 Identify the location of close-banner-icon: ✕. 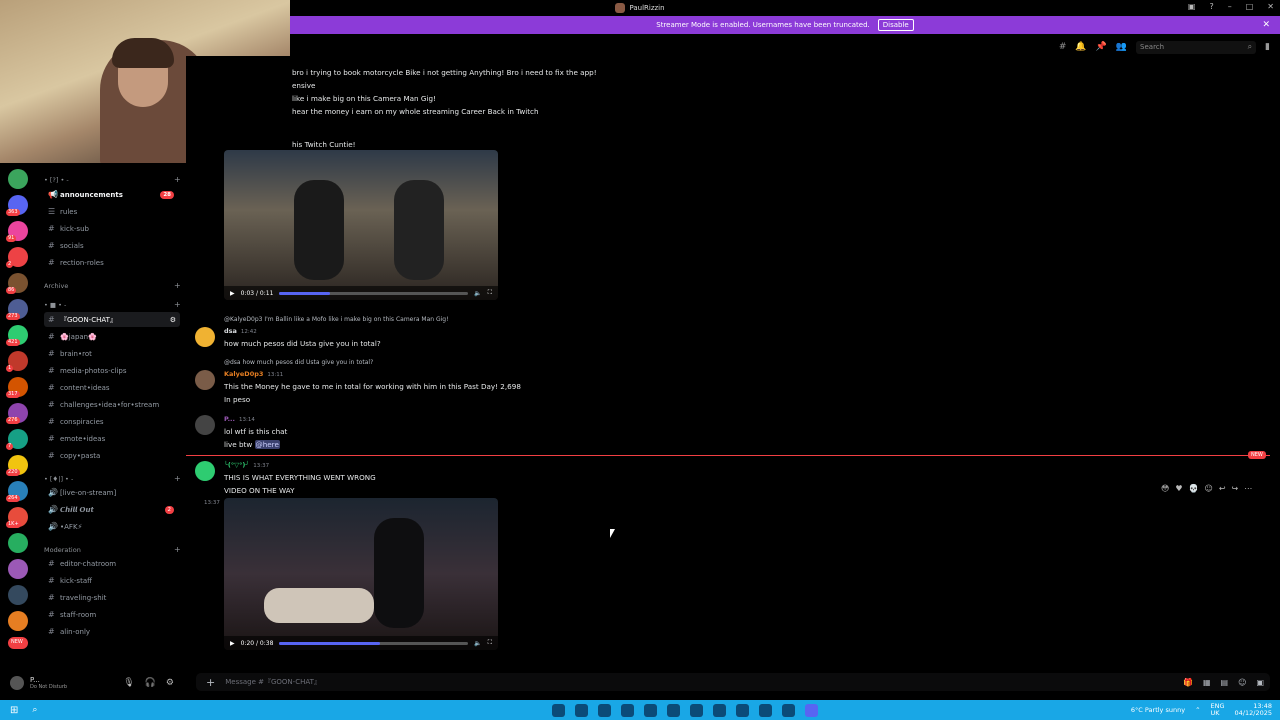
(1266, 25).